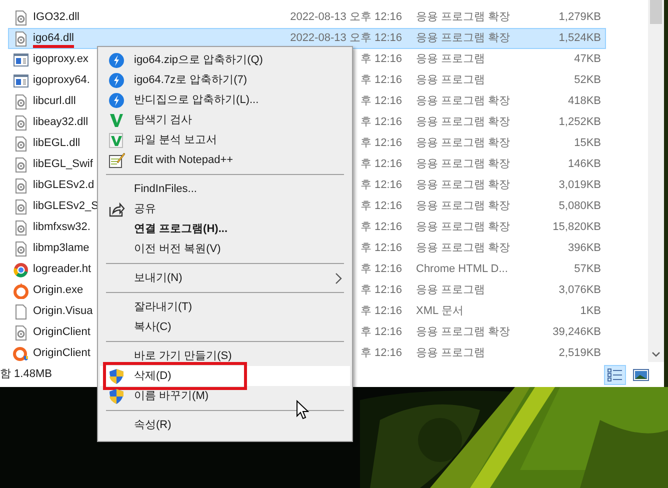 The image size is (668, 488). What do you see at coordinates (21, 270) in the screenshot?
I see `browser-icon` at bounding box center [21, 270].